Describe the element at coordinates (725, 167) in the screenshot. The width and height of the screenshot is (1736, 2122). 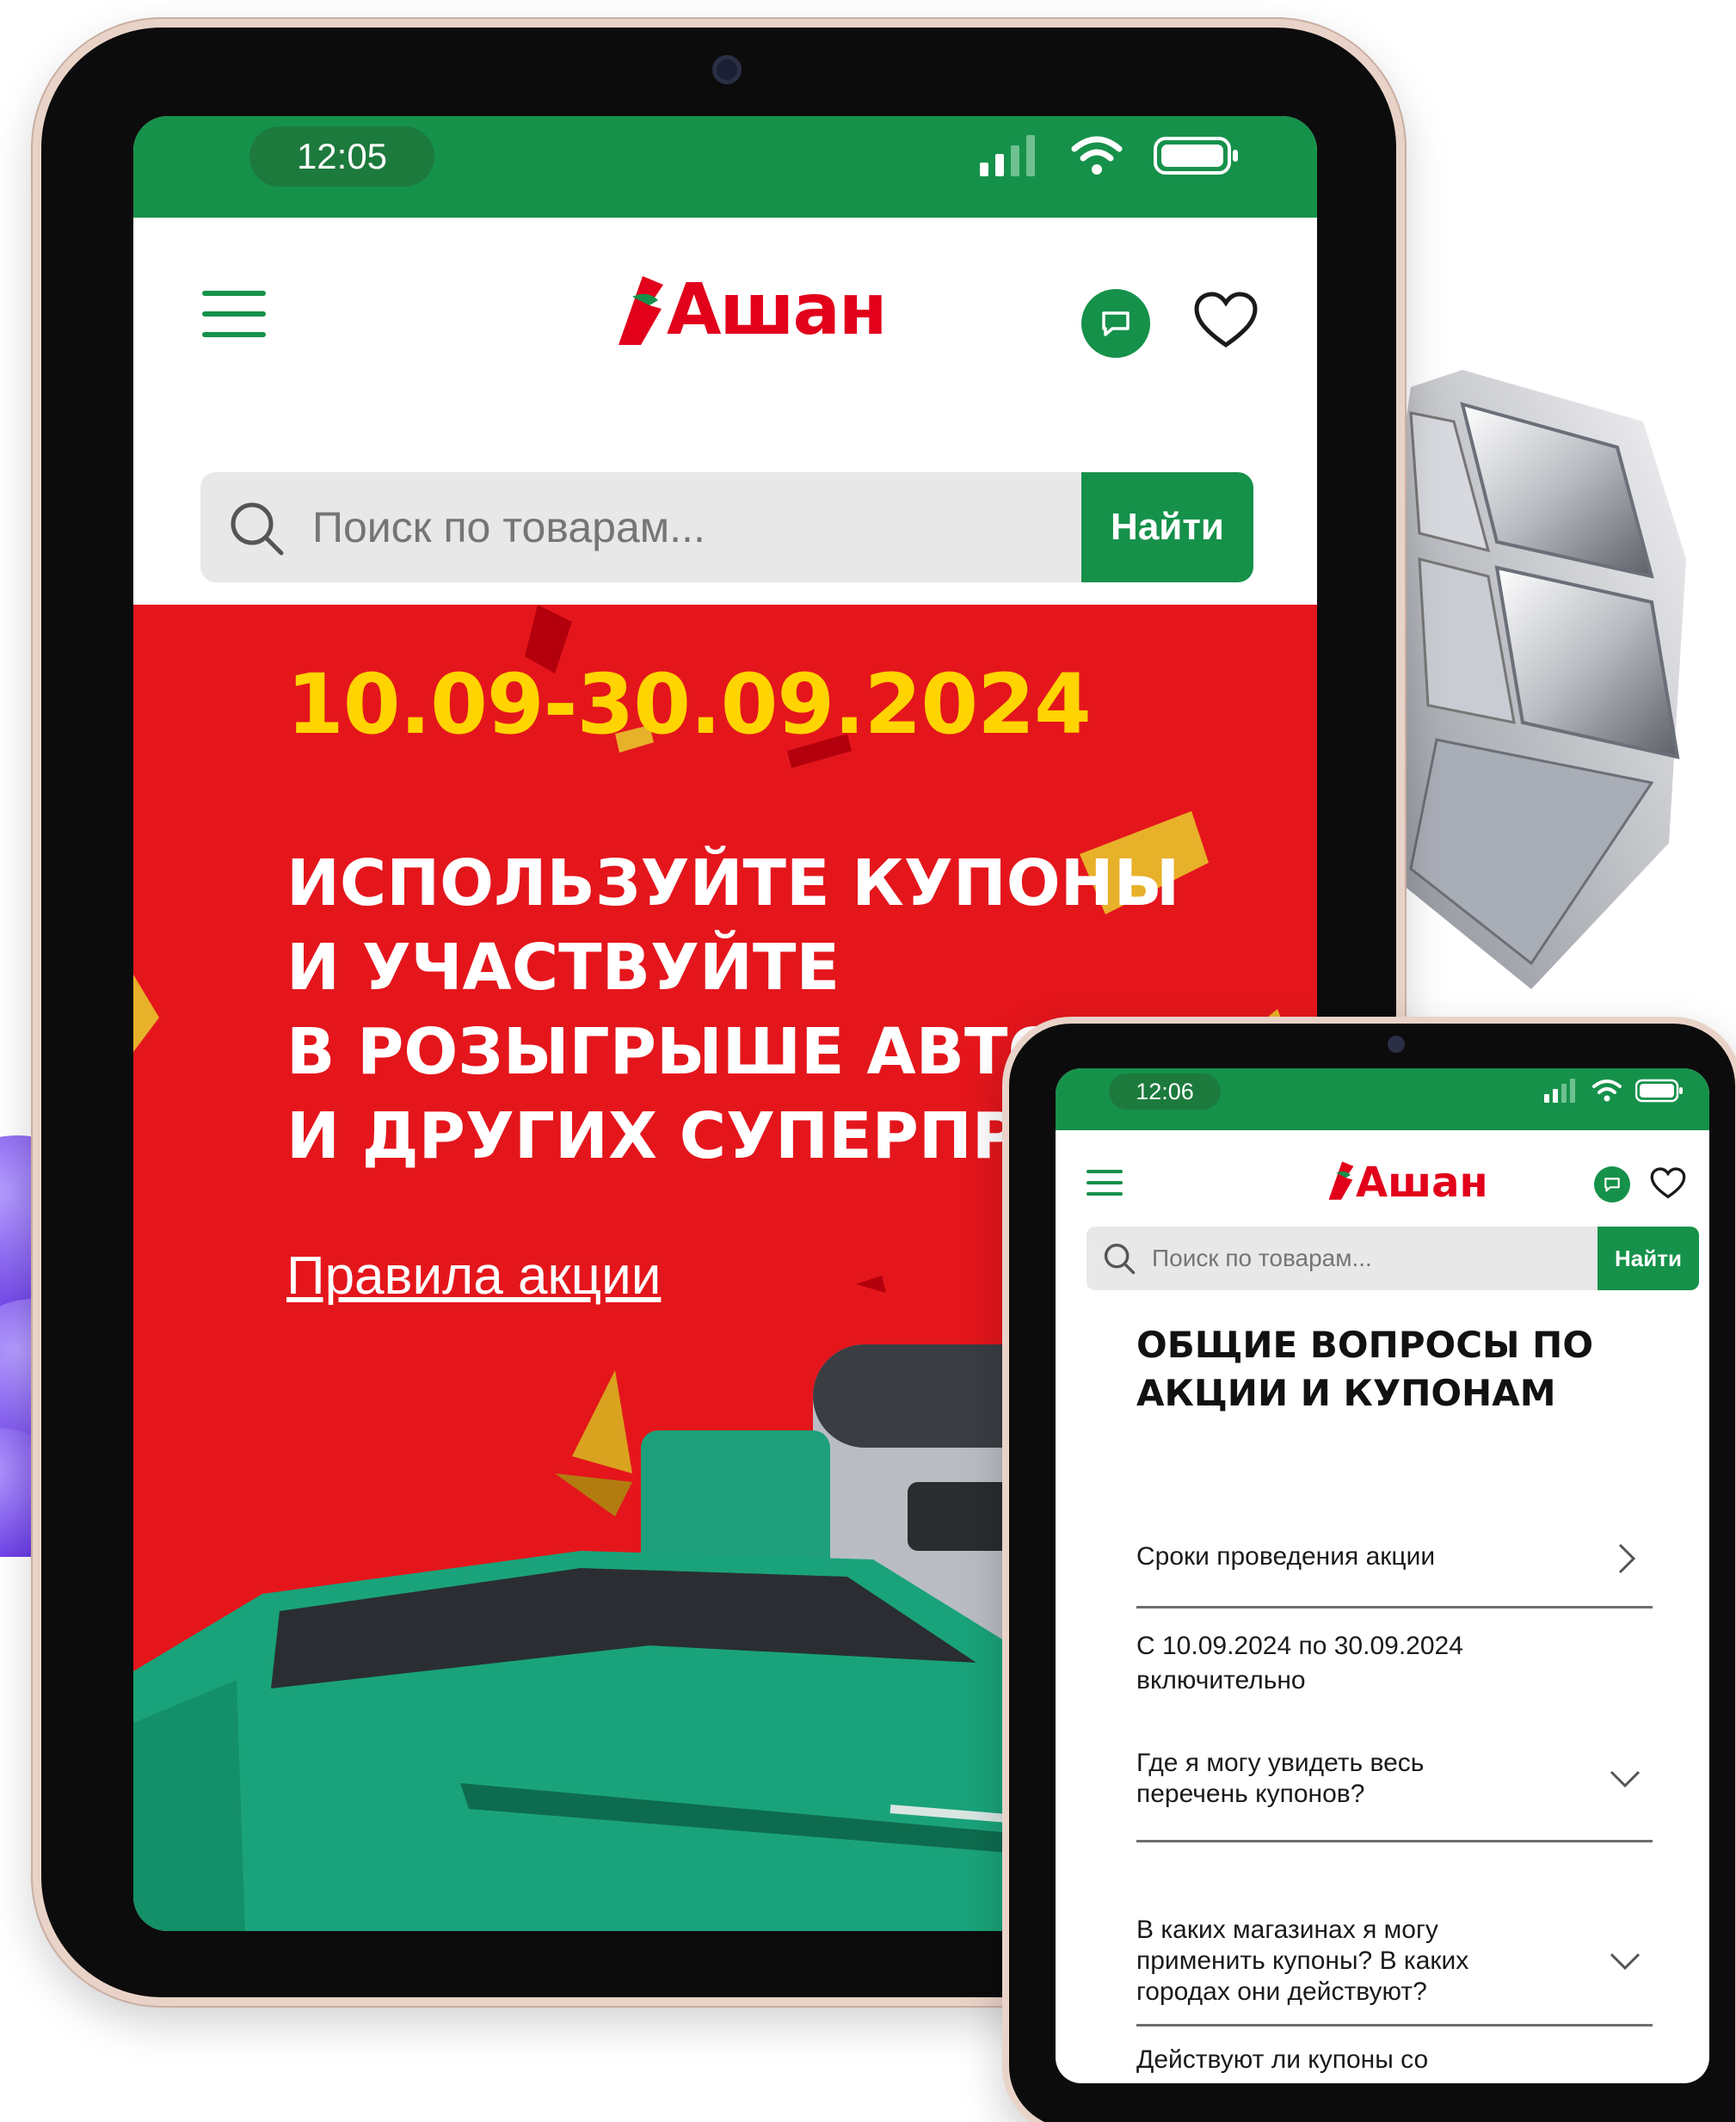
I see `status-bar: 12:05` at that location.